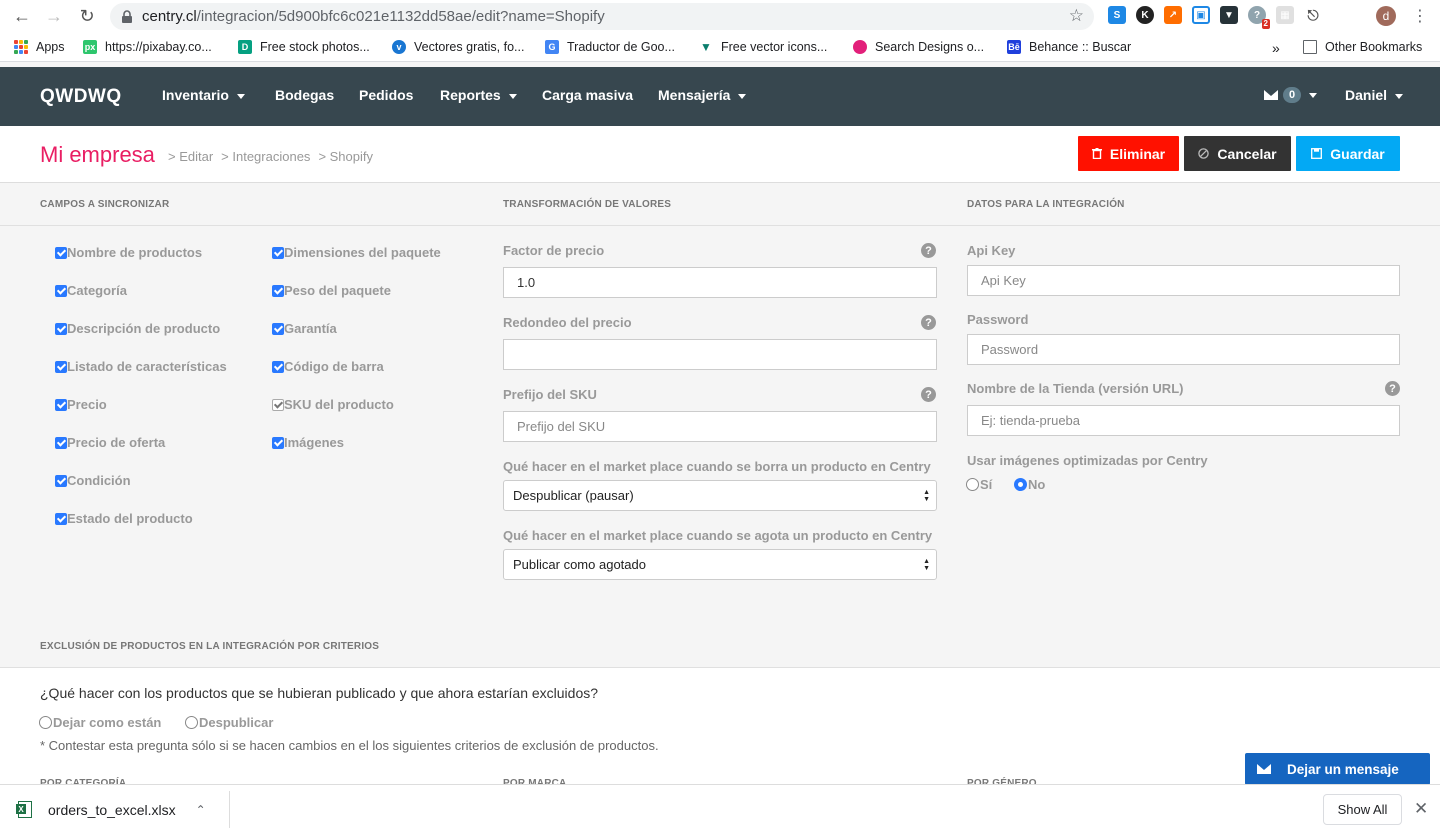 The height and width of the screenshot is (833, 1440). Describe the element at coordinates (190, 156) in the screenshot. I see `breadcrumb-editar: > Editar` at that location.